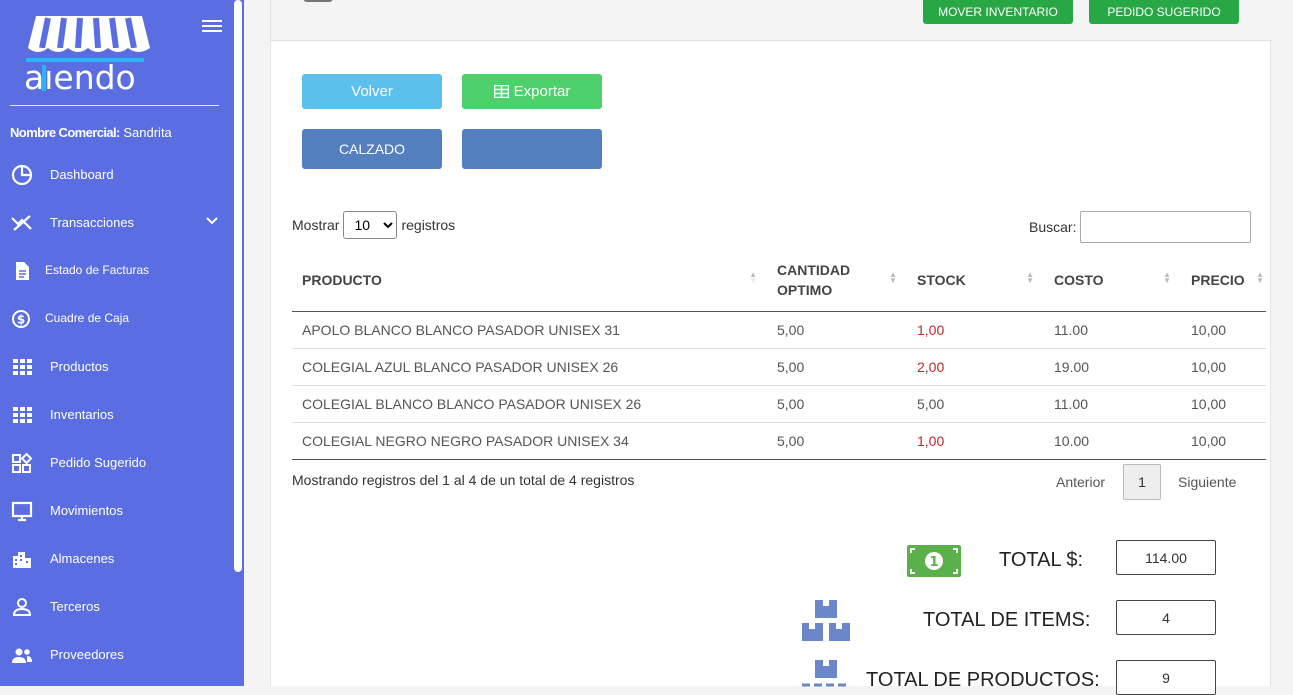 The height and width of the screenshot is (695, 1293). I want to click on export-button: Exportar, so click(532, 91).